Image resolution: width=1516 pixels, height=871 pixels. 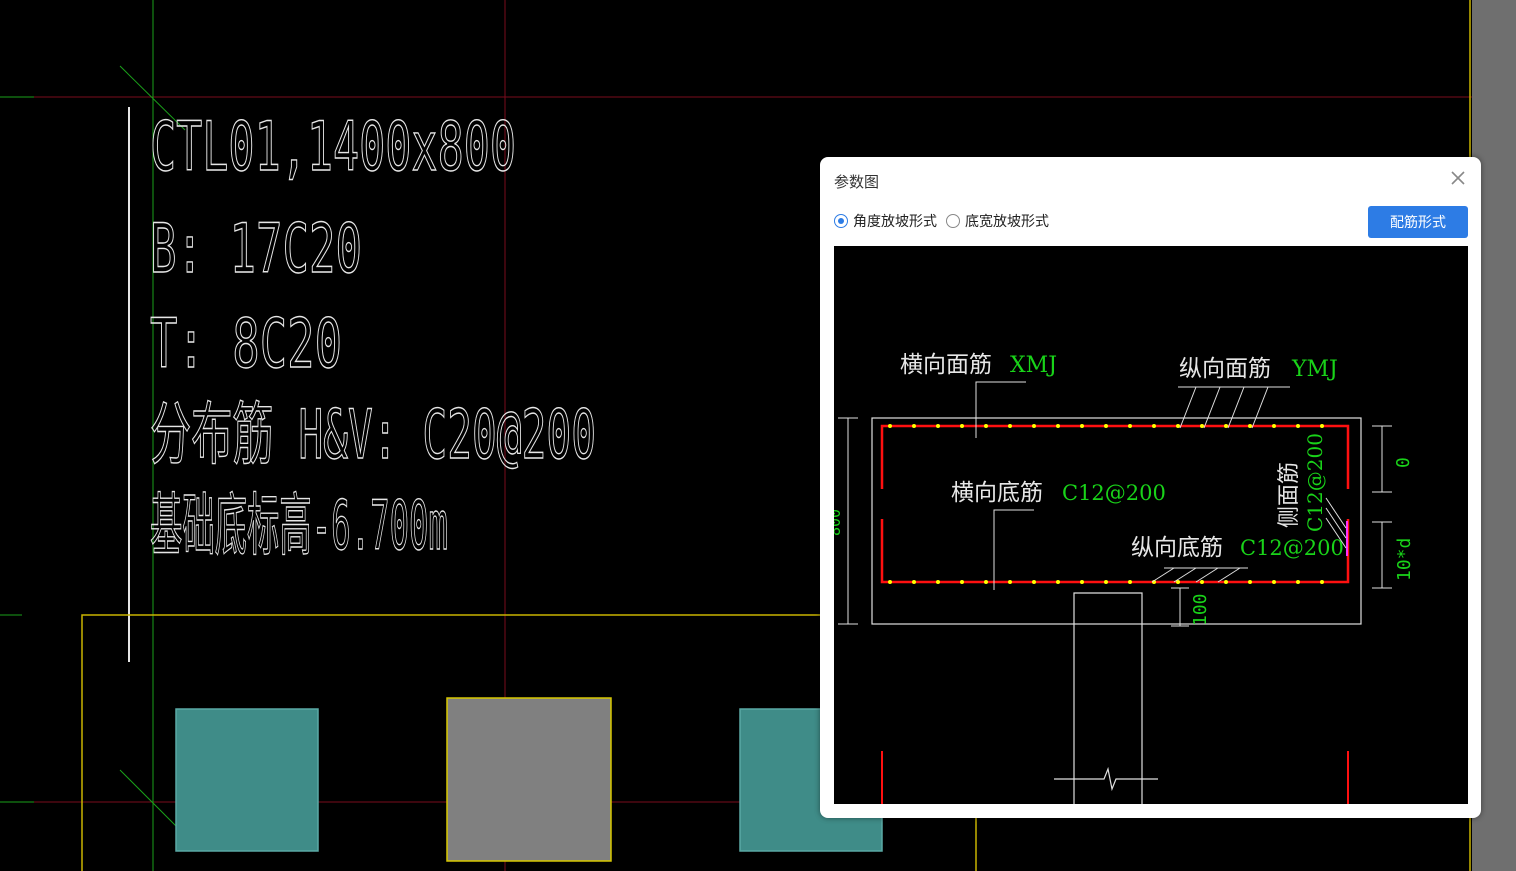 What do you see at coordinates (946, 365) in the screenshot?
I see `top-transverse-label: 横向面筋` at bounding box center [946, 365].